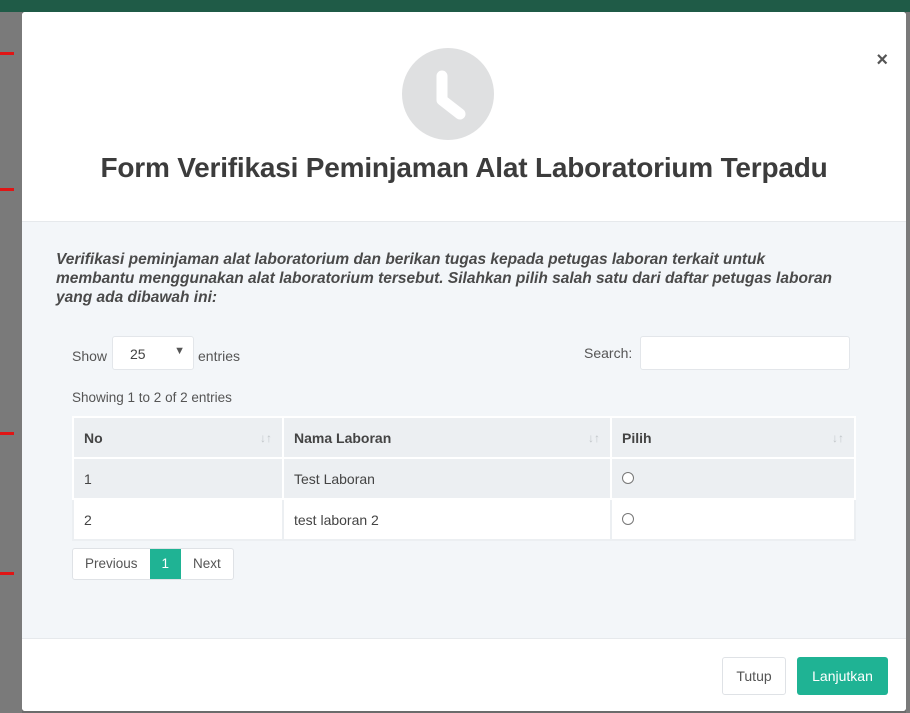  Describe the element at coordinates (138, 354) in the screenshot. I see `entries-select-value: 25` at that location.